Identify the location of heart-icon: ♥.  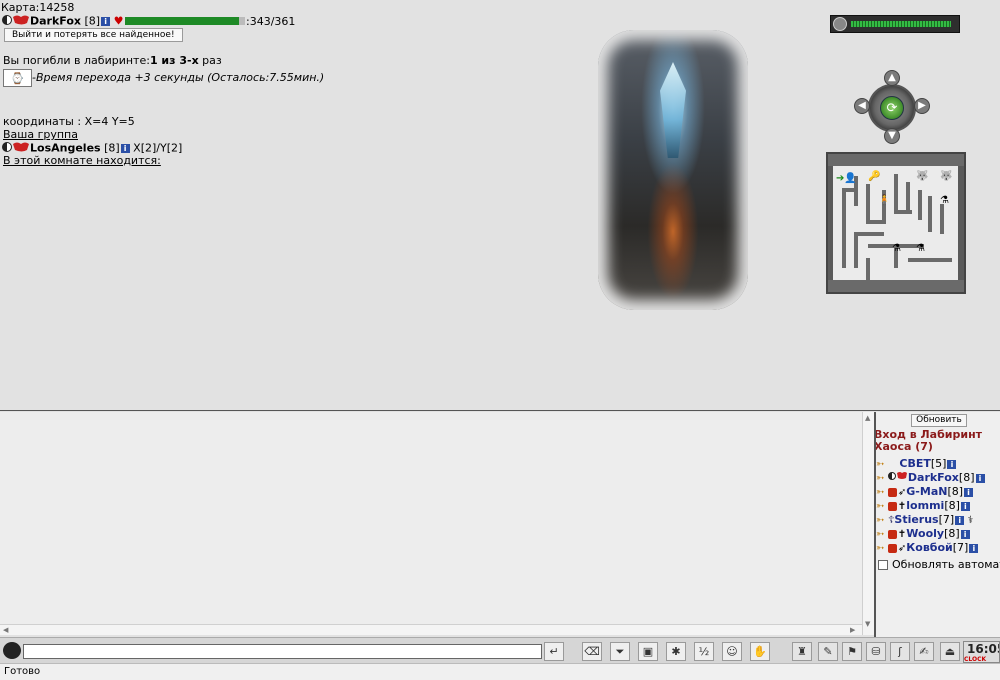
(118, 21).